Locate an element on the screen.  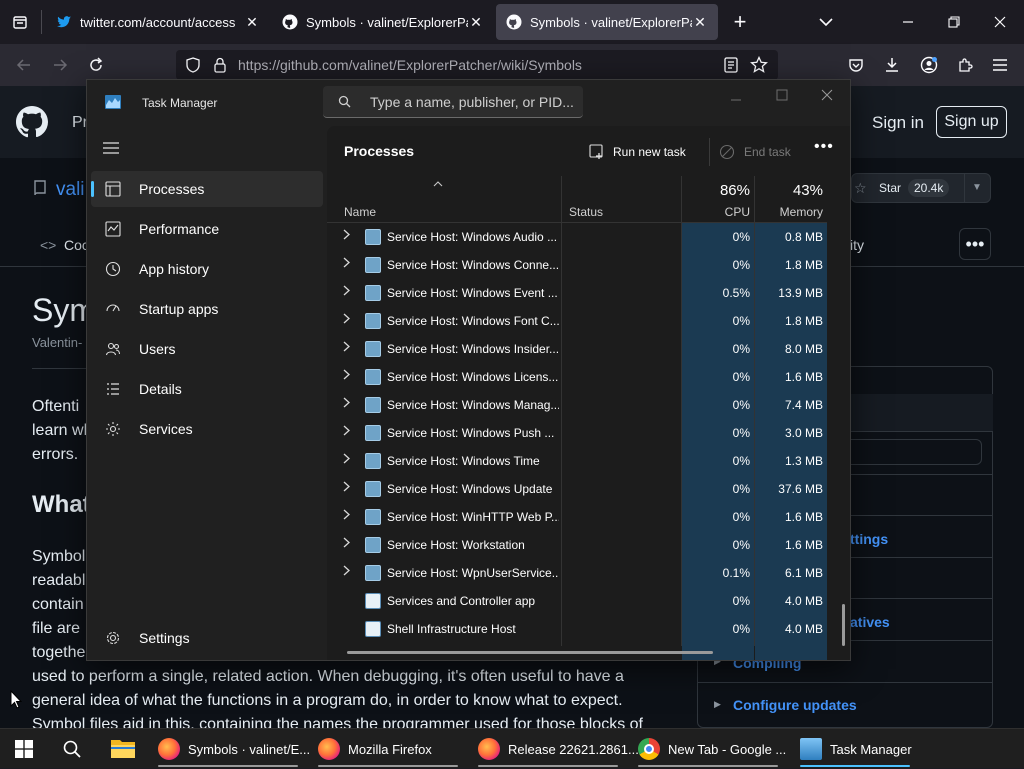
repo-owner-link: vali is located at coordinates (70, 190).